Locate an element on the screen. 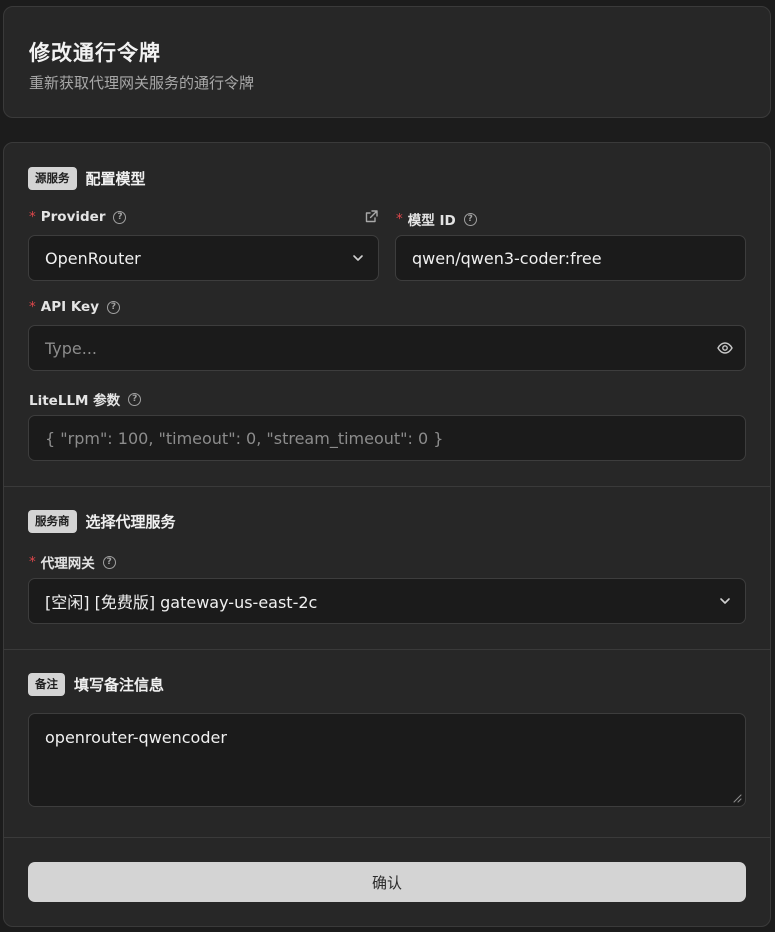 Image resolution: width=775 pixels, height=932 pixels. proxy-section-header: 服务商 选择代理服务 is located at coordinates (102, 521).